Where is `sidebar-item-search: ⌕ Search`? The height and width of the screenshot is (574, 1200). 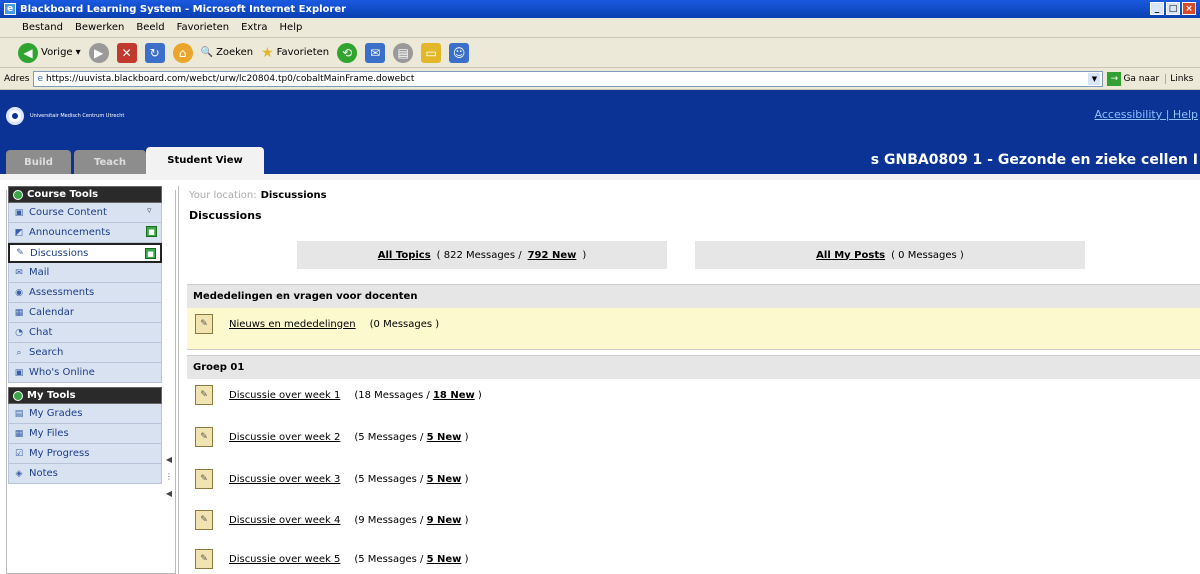
sidebar-item-search: ⌕ Search is located at coordinates (85, 353).